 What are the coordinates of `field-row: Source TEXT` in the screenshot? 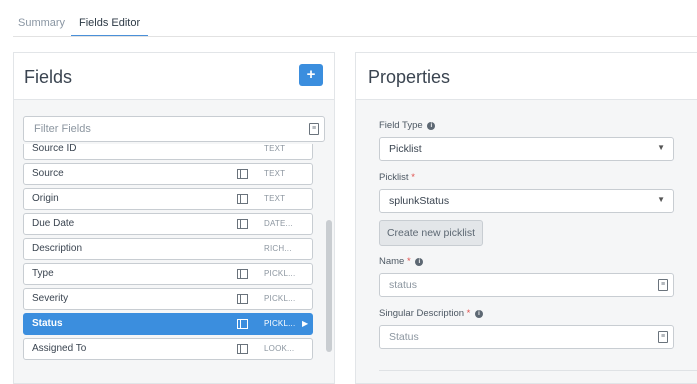 It's located at (168, 174).